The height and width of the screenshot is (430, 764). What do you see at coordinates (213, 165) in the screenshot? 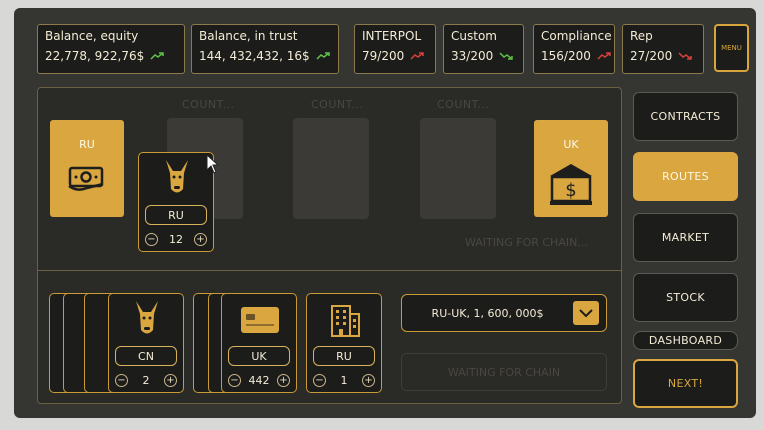
I see `mouse-cursor-icon` at bounding box center [213, 165].